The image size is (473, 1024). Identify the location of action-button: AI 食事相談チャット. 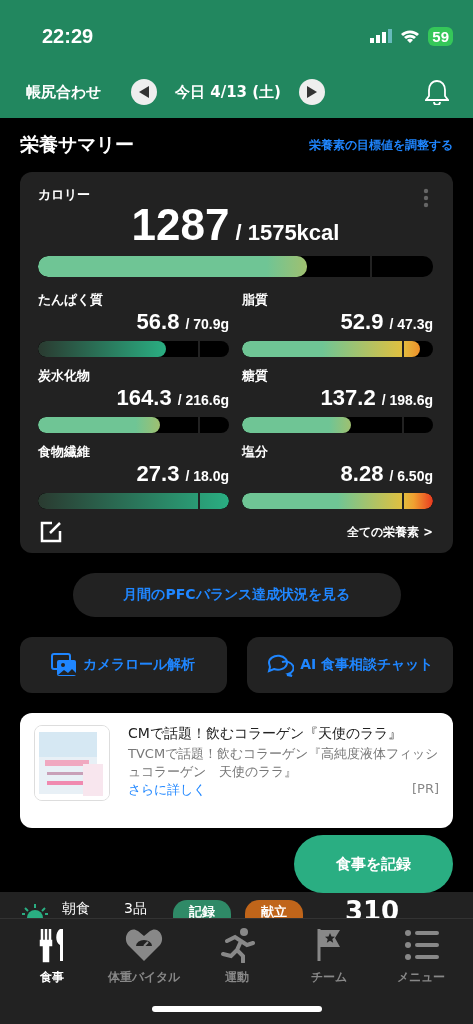
(349, 665).